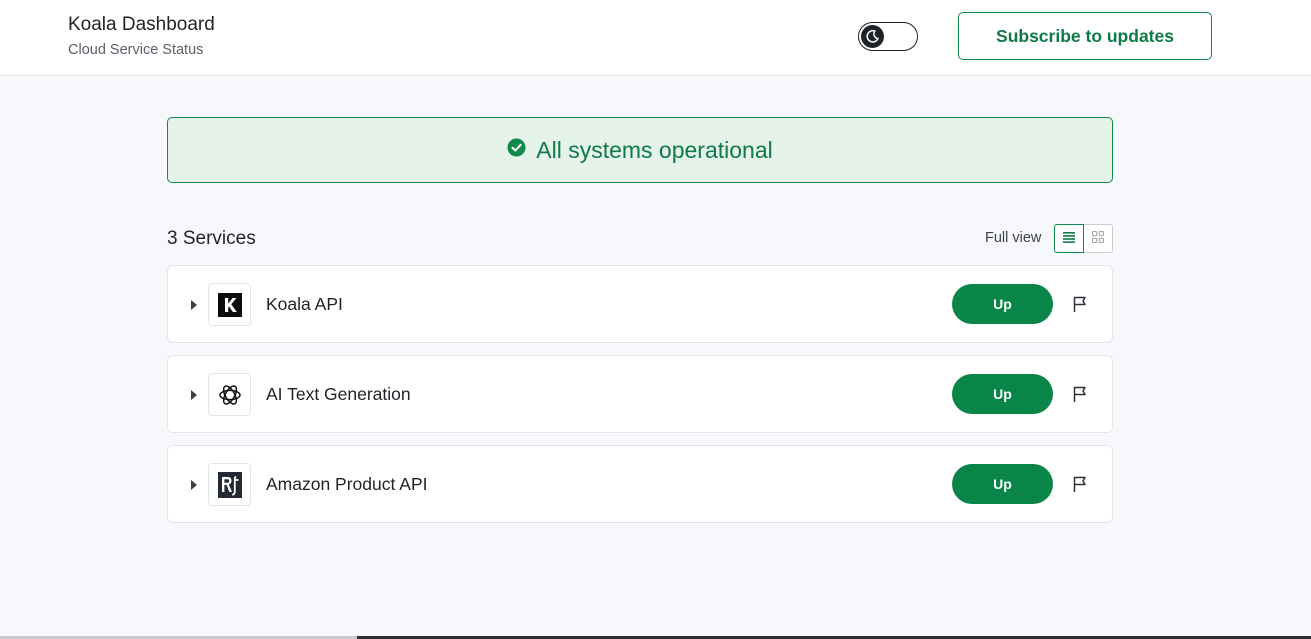 This screenshot has height=639, width=1311. Describe the element at coordinates (1085, 36) in the screenshot. I see `subscribe-button: Subscribe to updates` at that location.